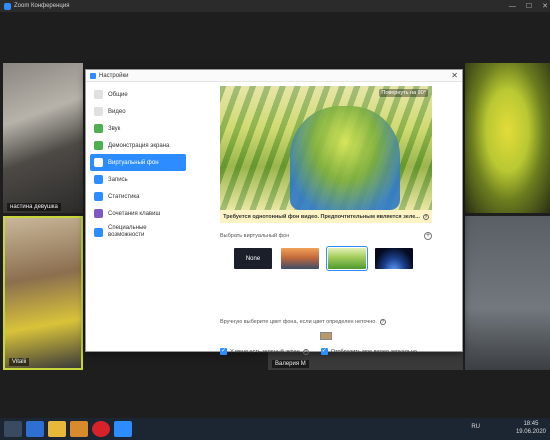 The image size is (550, 440). What do you see at coordinates (114, 75) in the screenshot?
I see `dialog-title: Настройки` at bounding box center [114, 75].